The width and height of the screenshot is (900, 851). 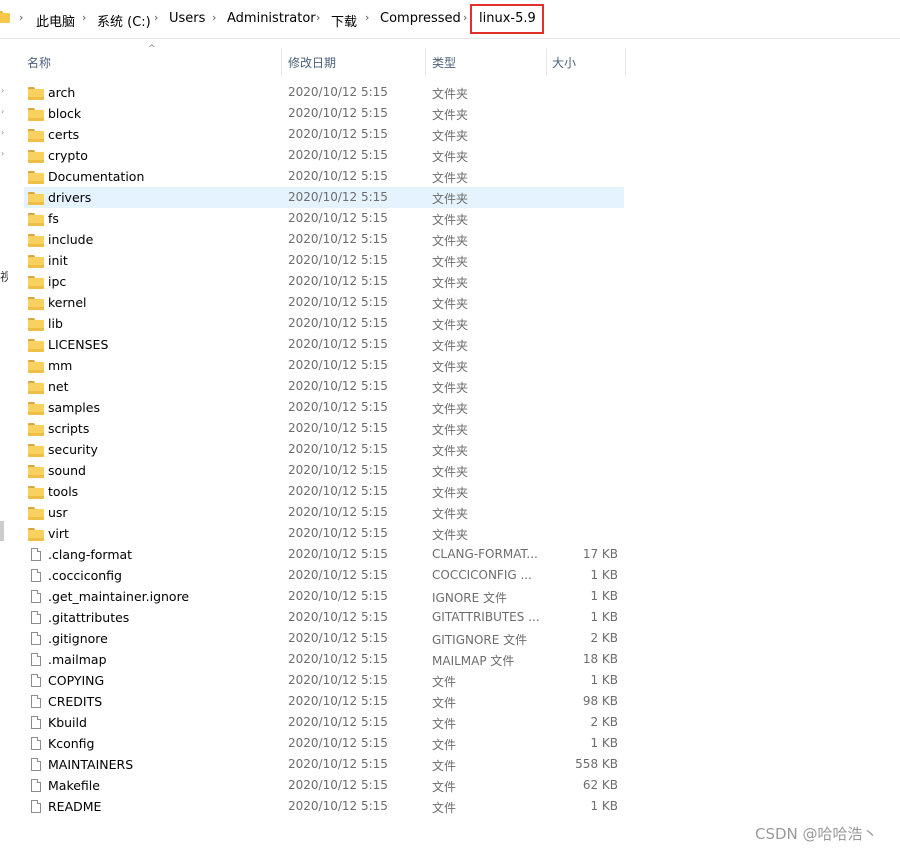 I want to click on file-name: .clang-format, so click(x=90, y=554).